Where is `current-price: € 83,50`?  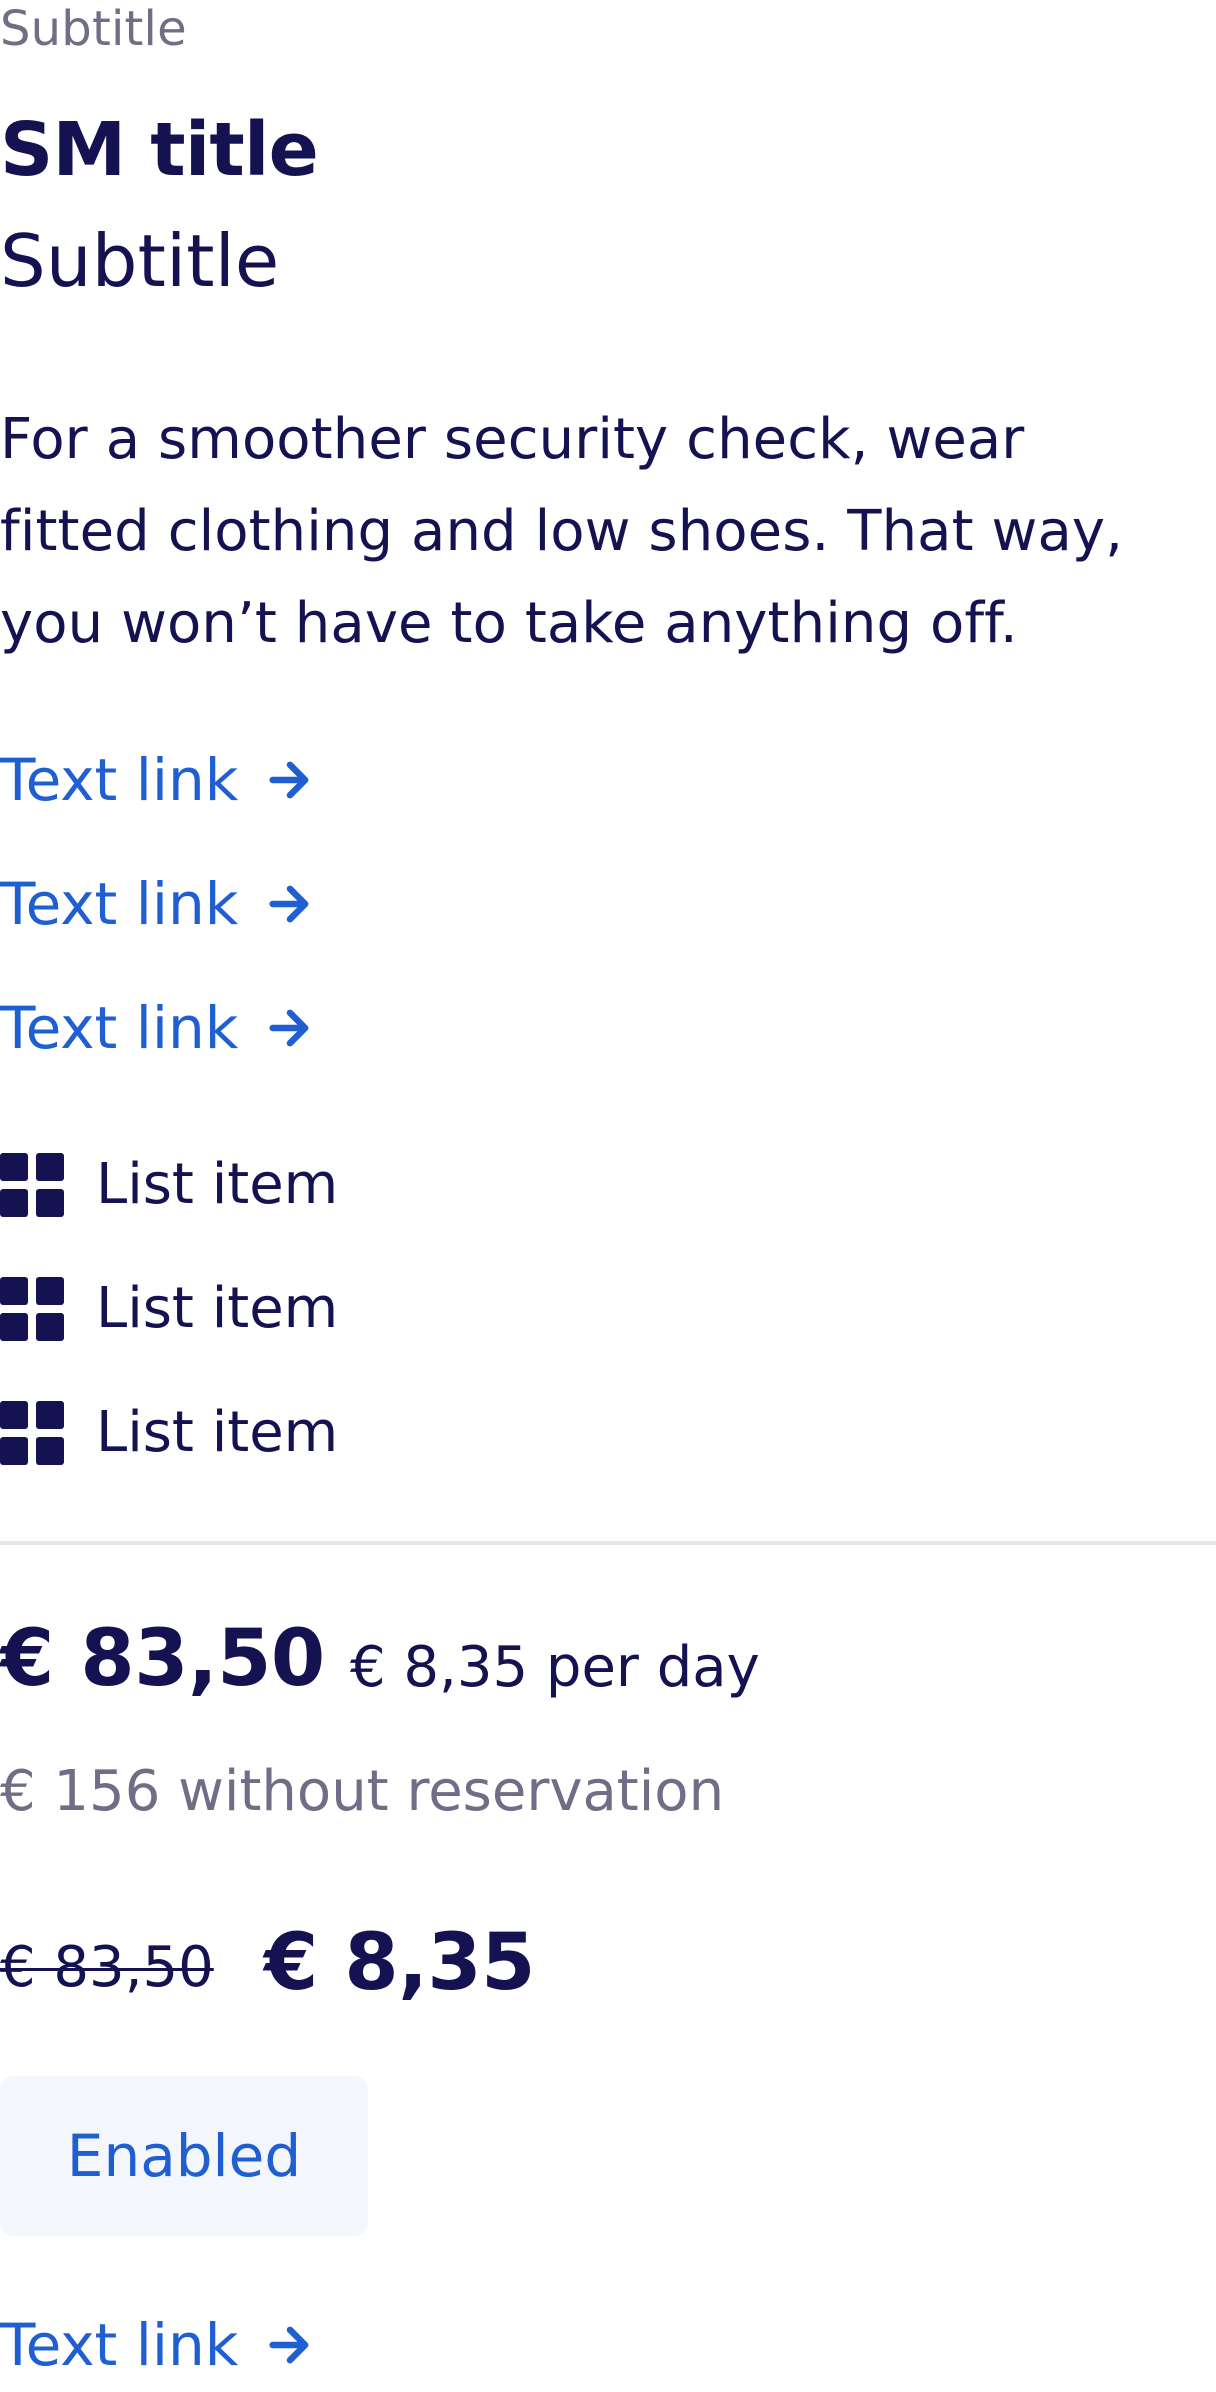 current-price: € 83,50 is located at coordinates (162, 1659).